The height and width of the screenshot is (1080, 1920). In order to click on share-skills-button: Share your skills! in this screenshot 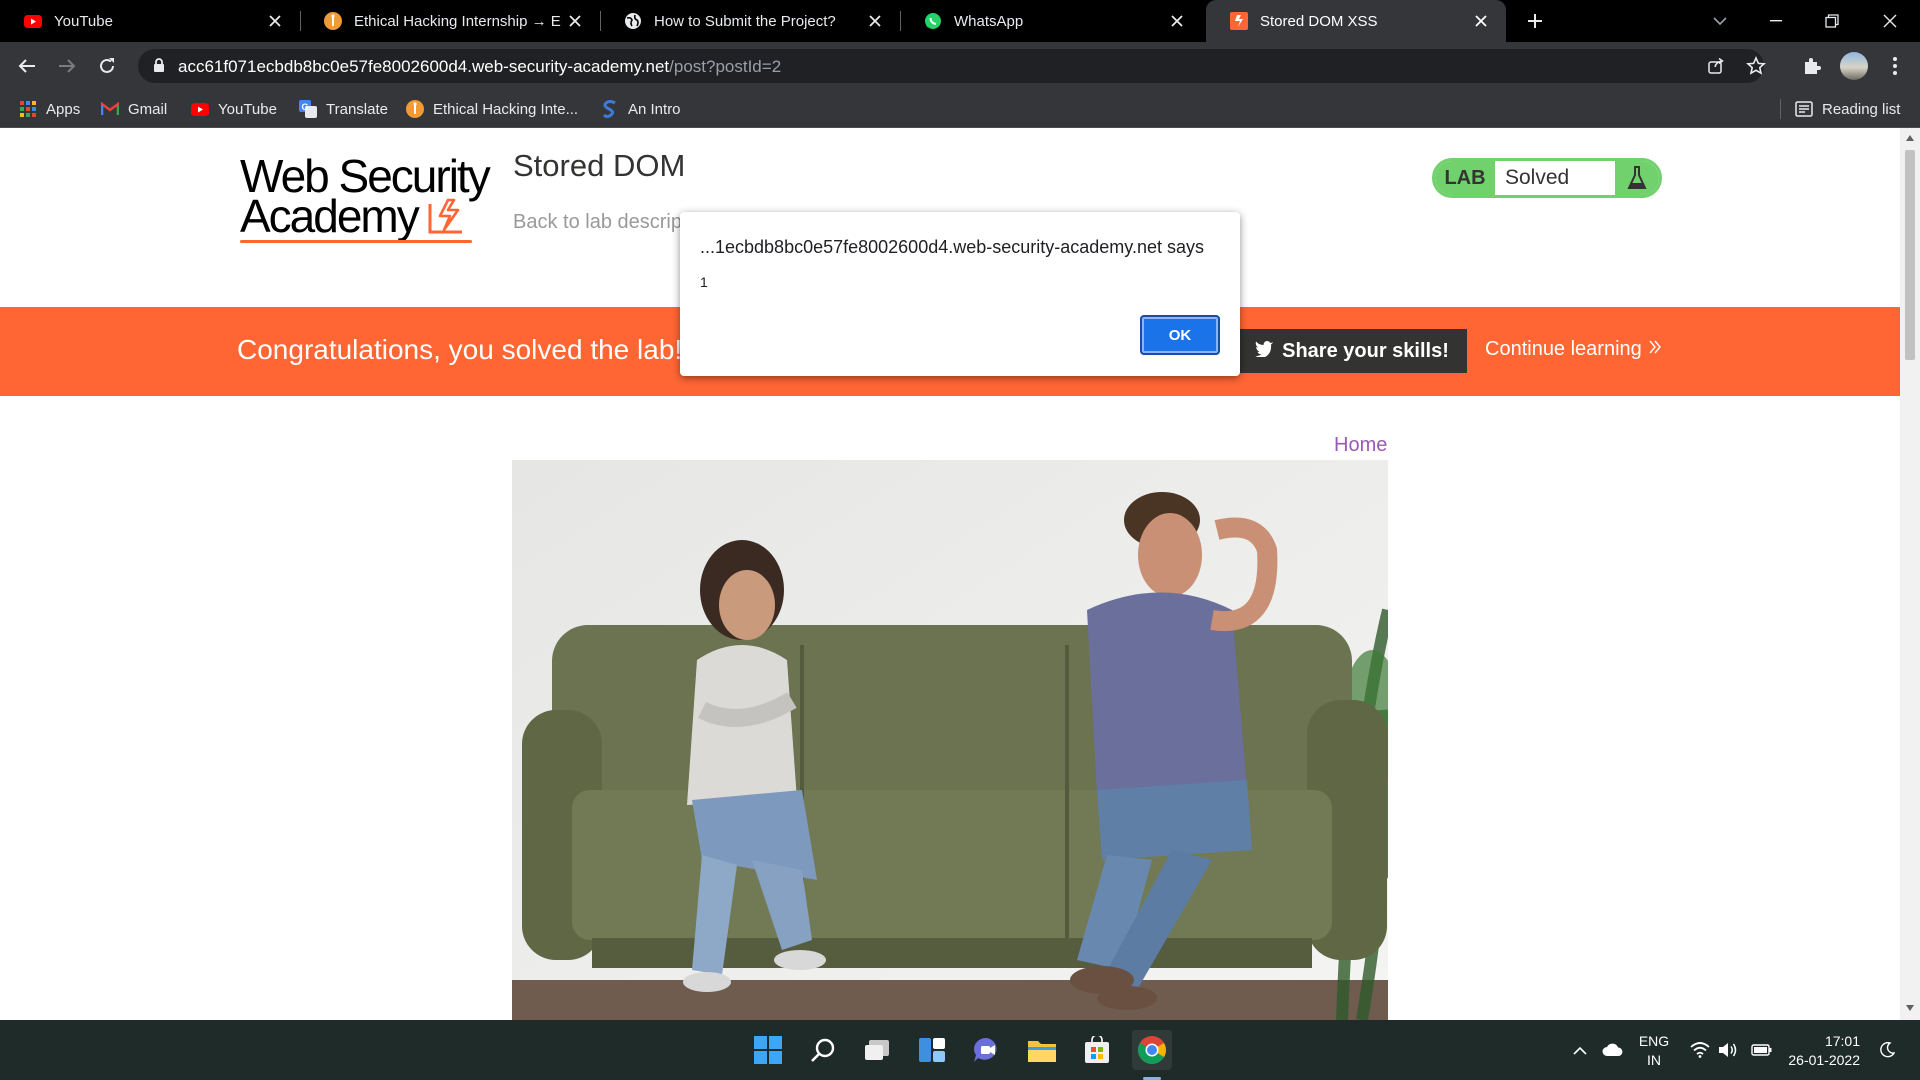, I will do `click(1351, 351)`.